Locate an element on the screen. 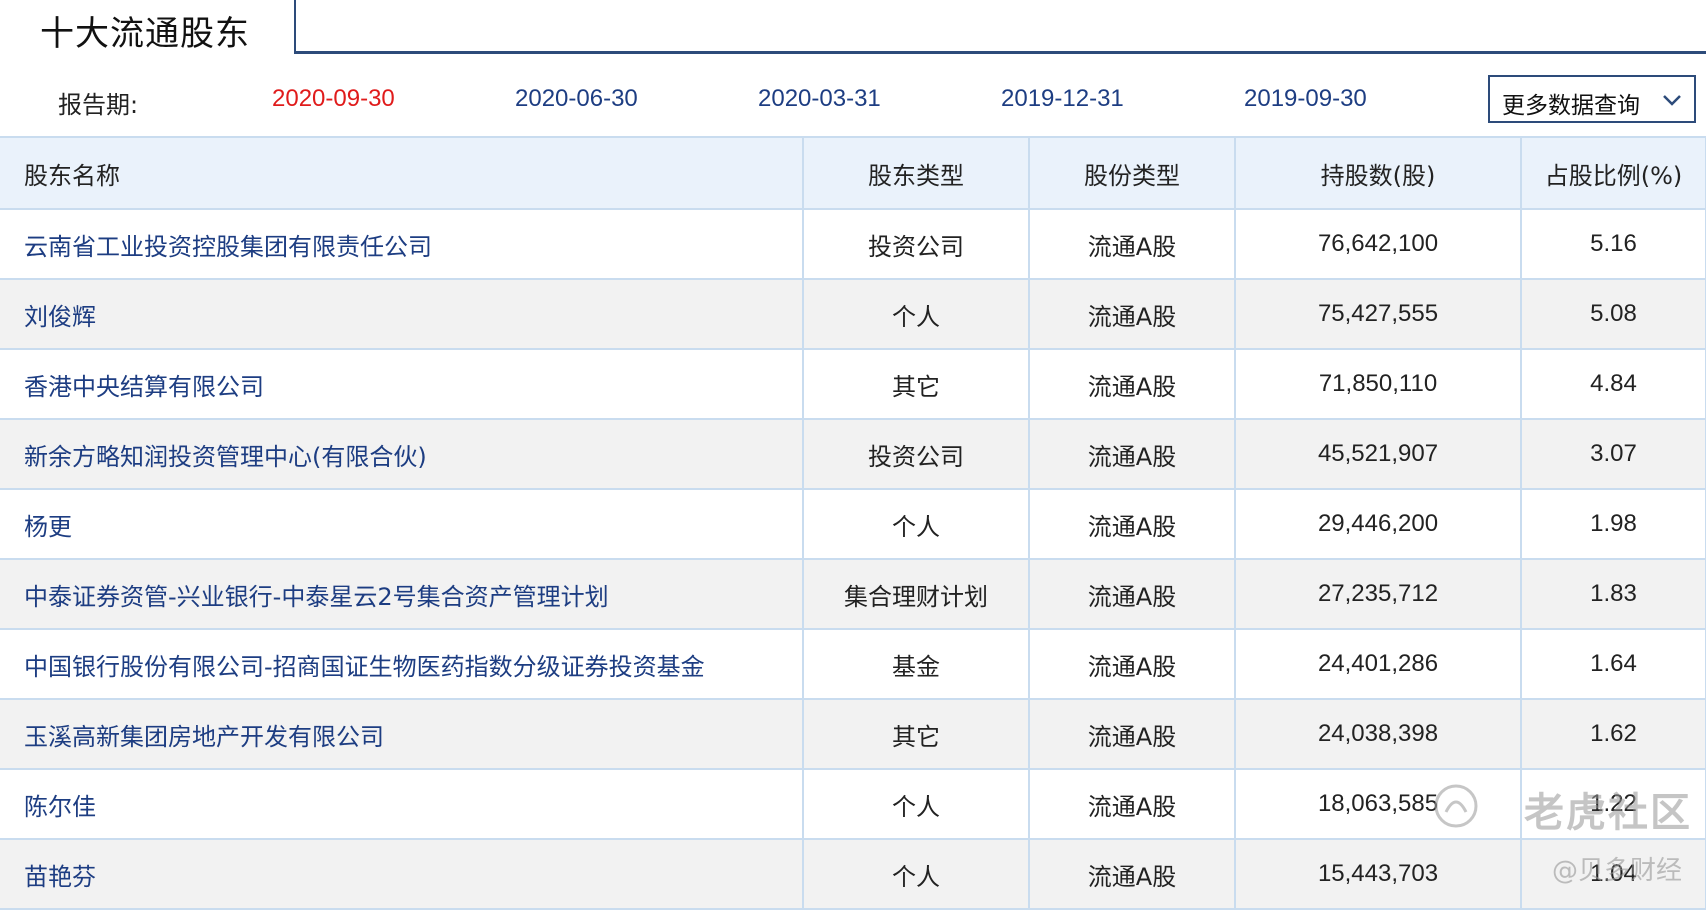 Image resolution: width=1706 pixels, height=910 pixels. table-row: 杨更 个人 流通A股 29,446,200 1.98 is located at coordinates (853, 524).